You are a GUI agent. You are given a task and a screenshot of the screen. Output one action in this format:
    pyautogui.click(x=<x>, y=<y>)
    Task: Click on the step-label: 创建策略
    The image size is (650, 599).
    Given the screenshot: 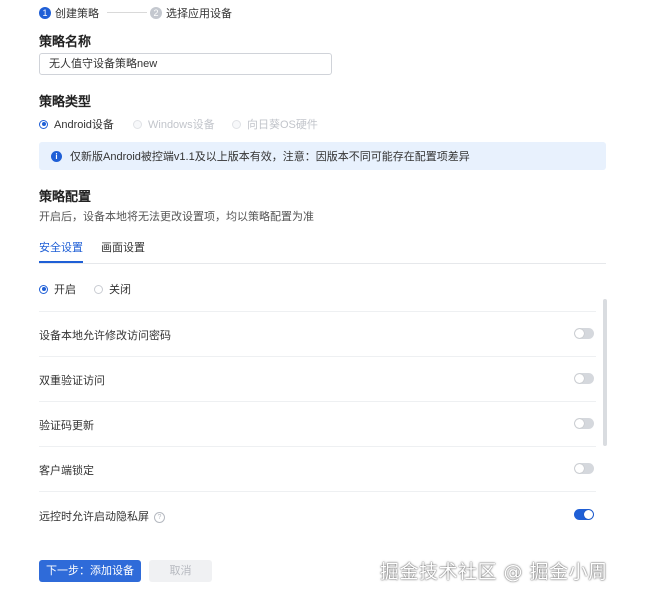 What is the action you would take?
    pyautogui.click(x=77, y=14)
    